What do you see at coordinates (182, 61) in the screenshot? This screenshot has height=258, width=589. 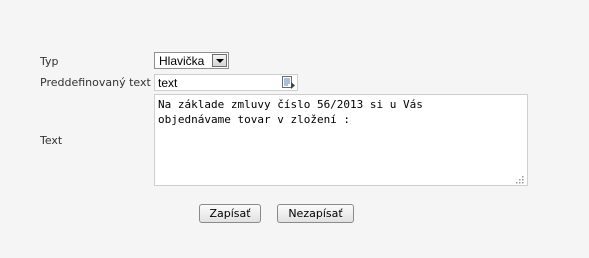 I see `type-select-value: Hlavička` at bounding box center [182, 61].